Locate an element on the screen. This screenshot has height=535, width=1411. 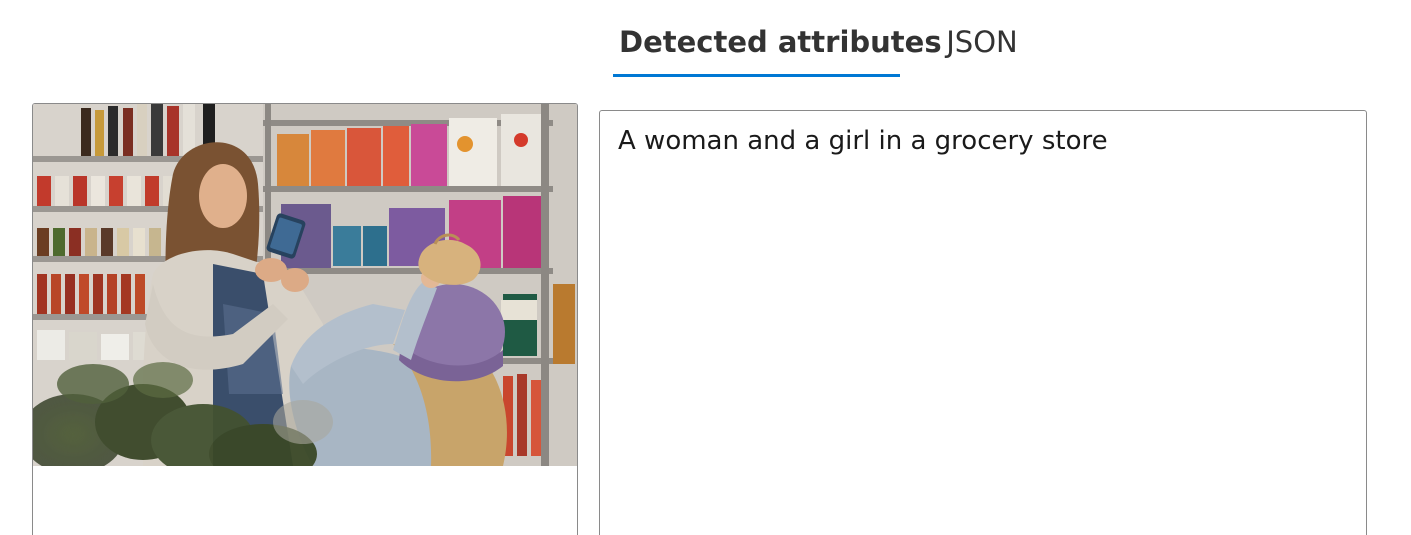
tab-json: JSON is located at coordinates (982, 42).